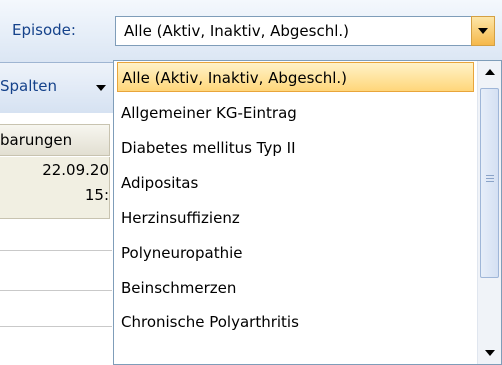 This screenshot has width=502, height=365. I want to click on dropdown-scrollbar, so click(489, 212).